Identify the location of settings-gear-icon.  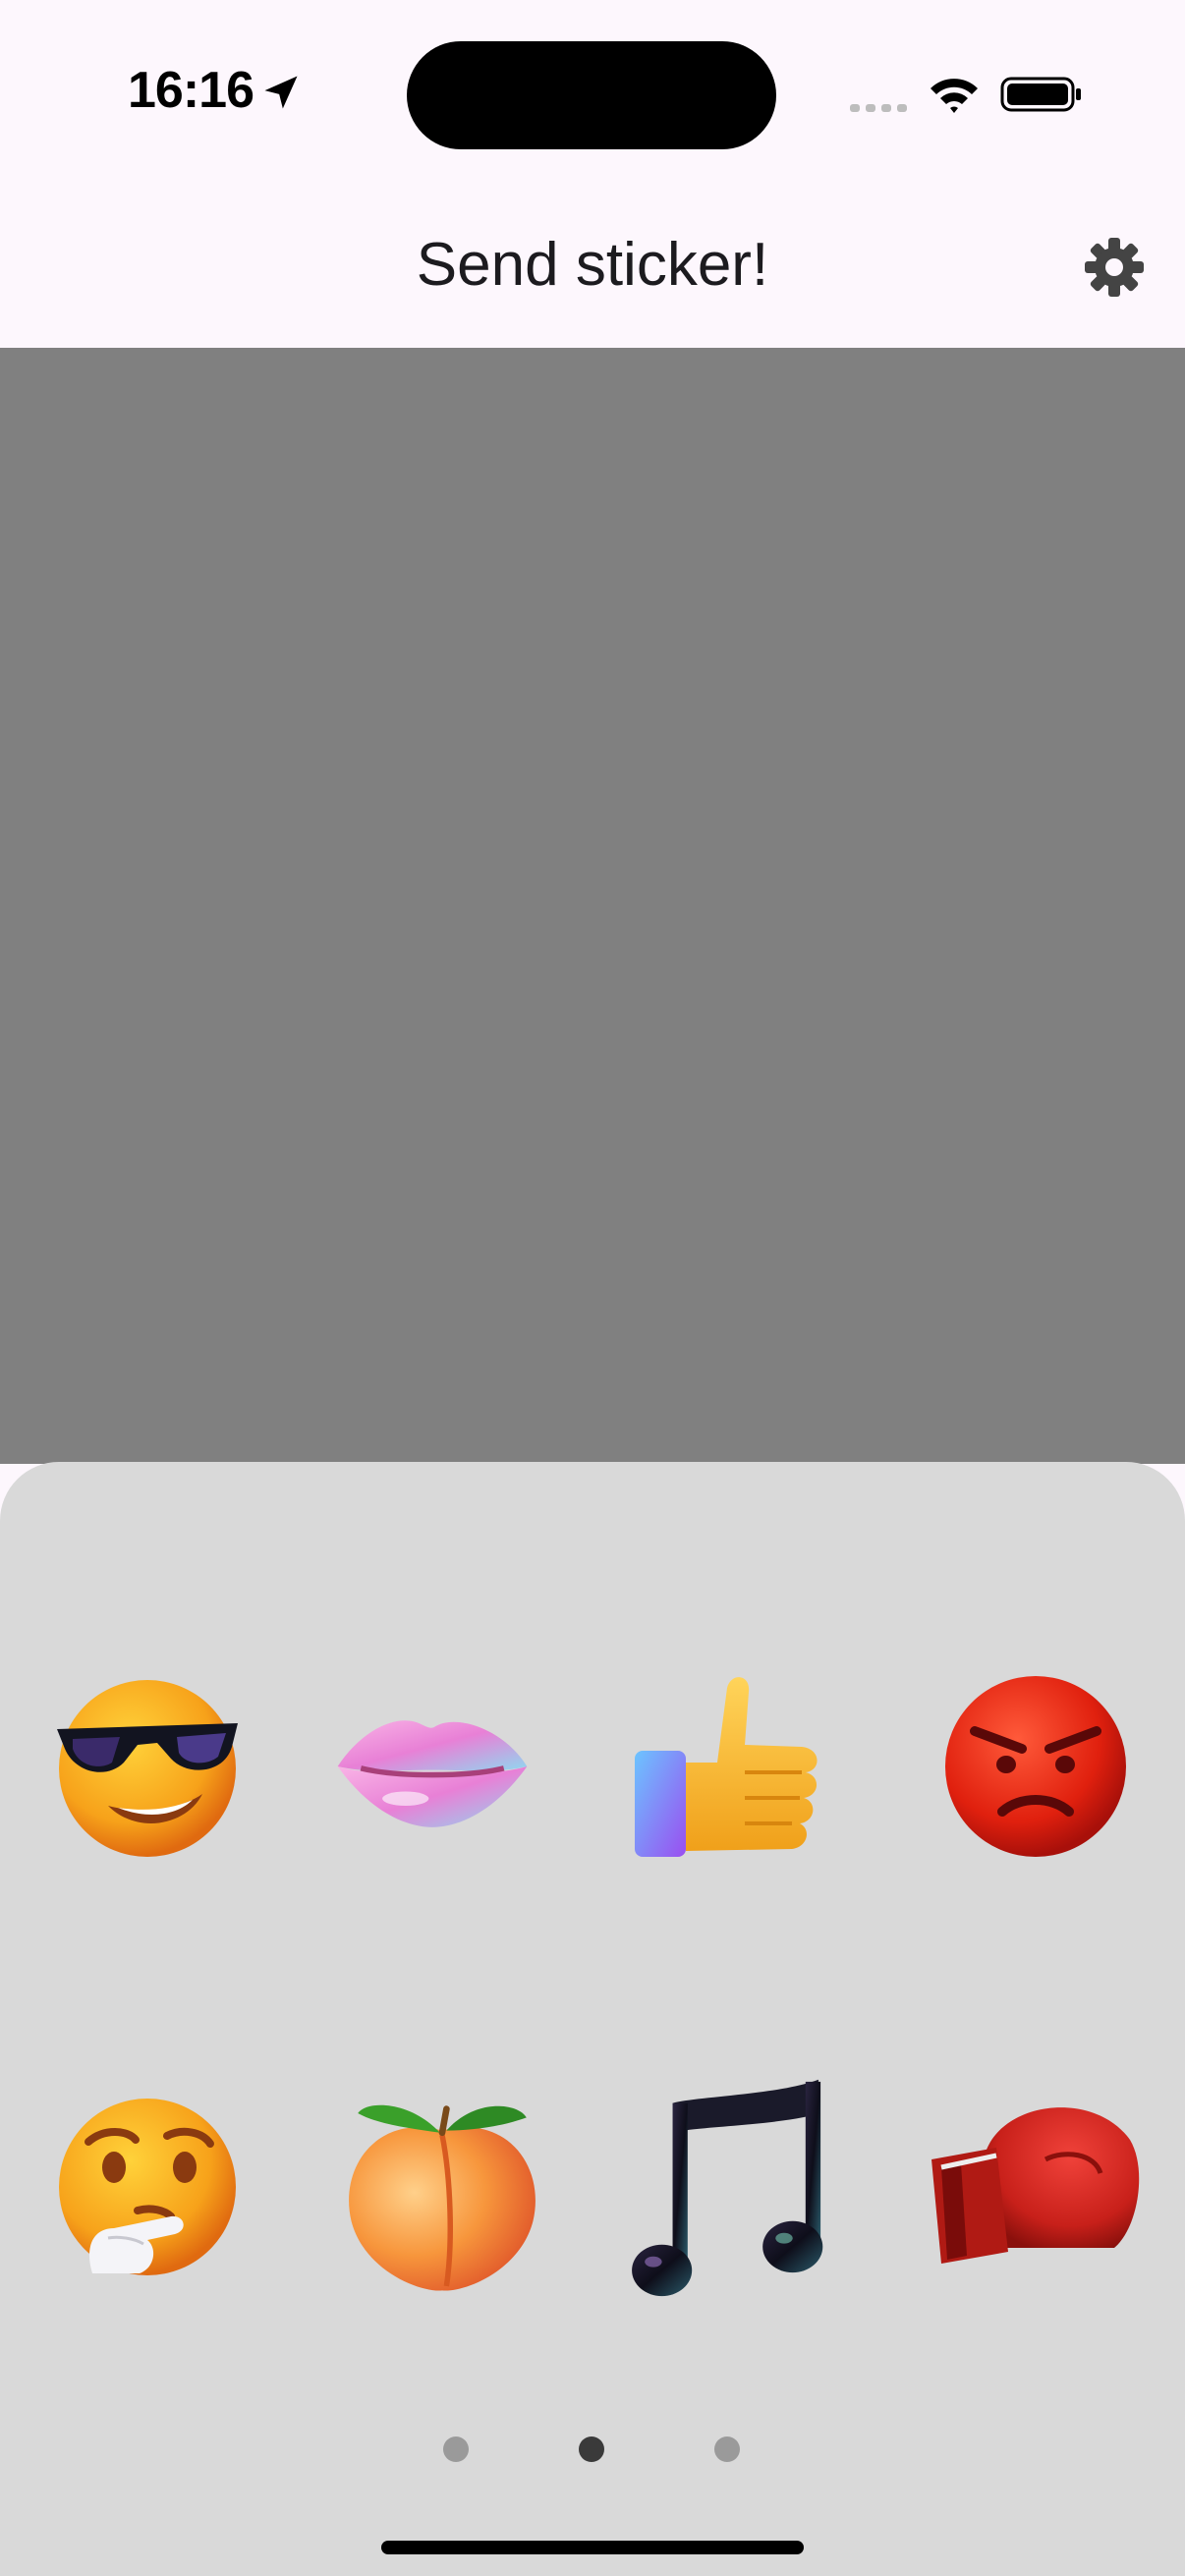
(1115, 267).